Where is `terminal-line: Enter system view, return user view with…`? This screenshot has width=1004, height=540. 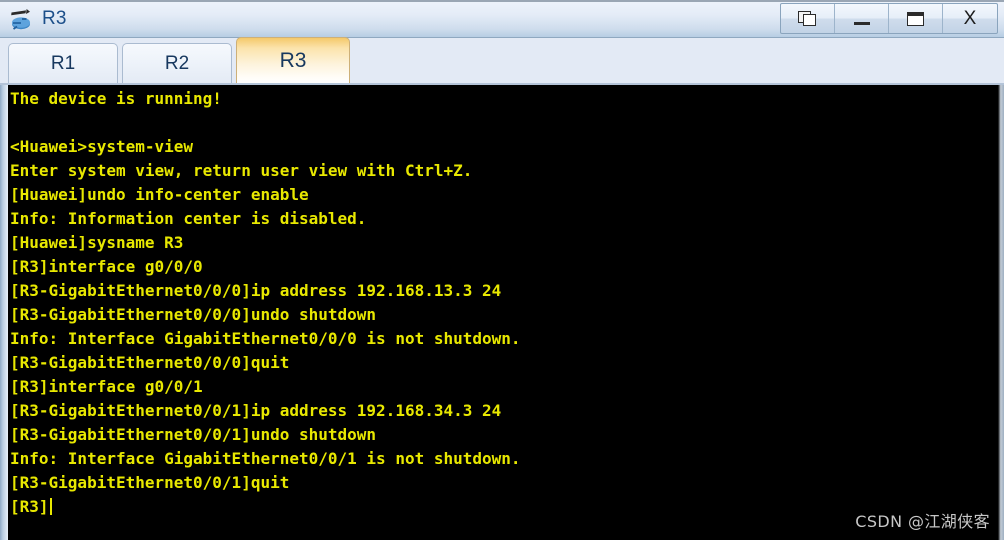 terminal-line: Enter system view, return user view with… is located at coordinates (241, 170).